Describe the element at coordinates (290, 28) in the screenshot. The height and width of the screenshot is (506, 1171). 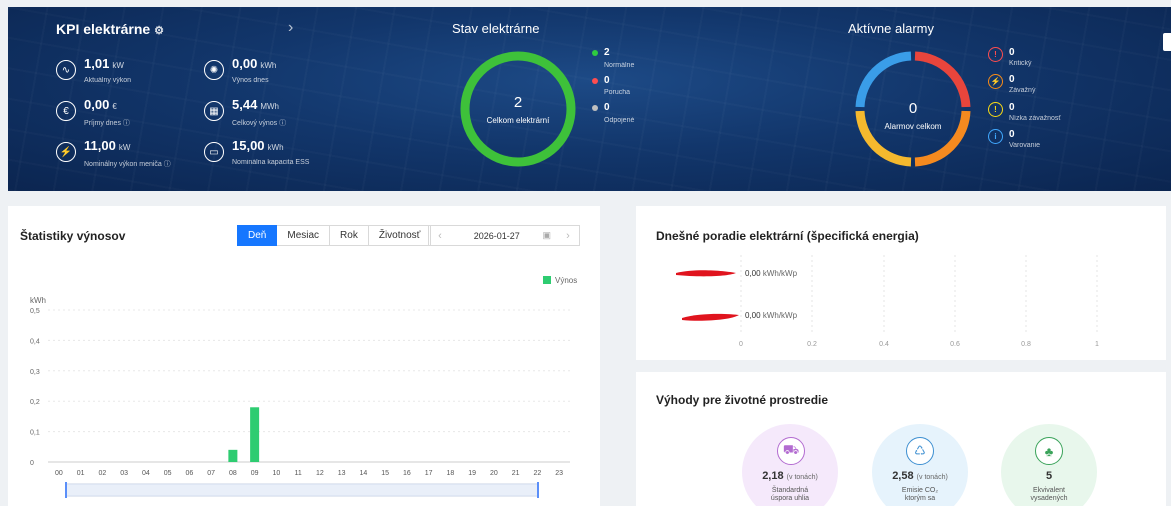
I see `chevron-right-icon: ›` at that location.